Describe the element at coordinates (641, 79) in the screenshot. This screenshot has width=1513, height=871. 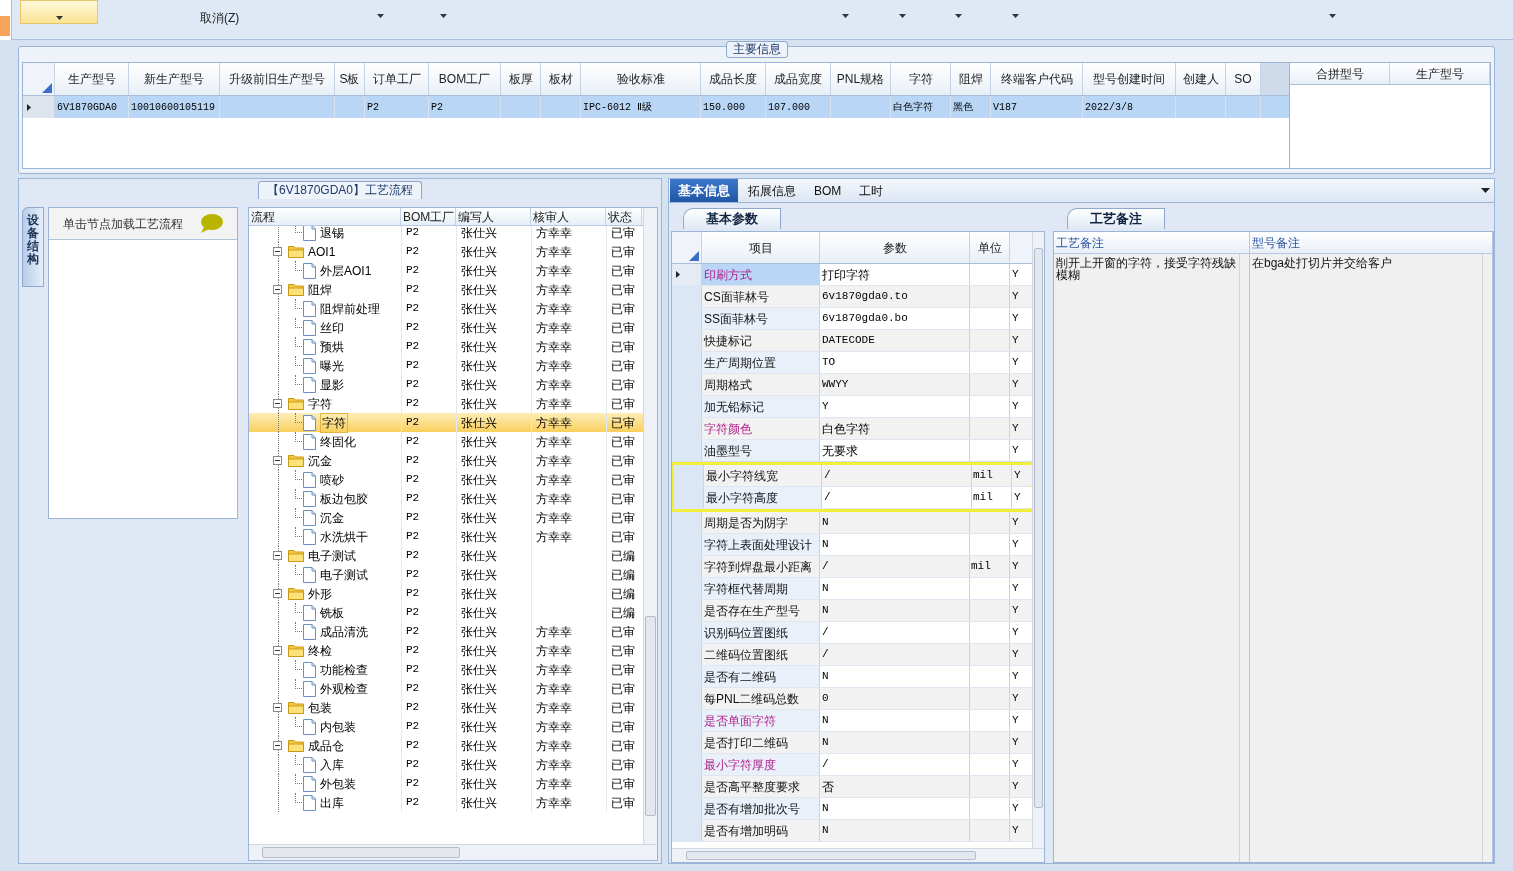
I see `column-header: 验收标准` at that location.